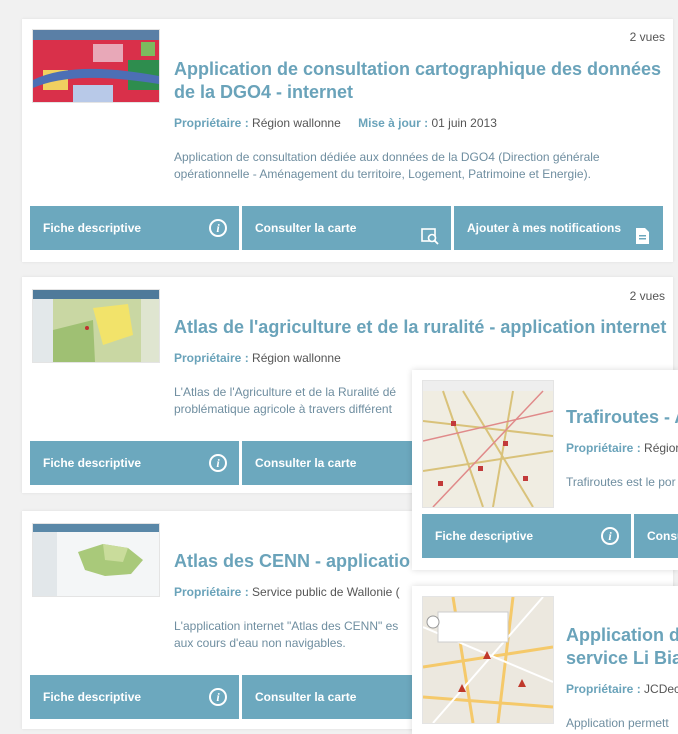 The height and width of the screenshot is (734, 678). What do you see at coordinates (464, 123) in the screenshot?
I see `update-value: 01 juin 2013` at bounding box center [464, 123].